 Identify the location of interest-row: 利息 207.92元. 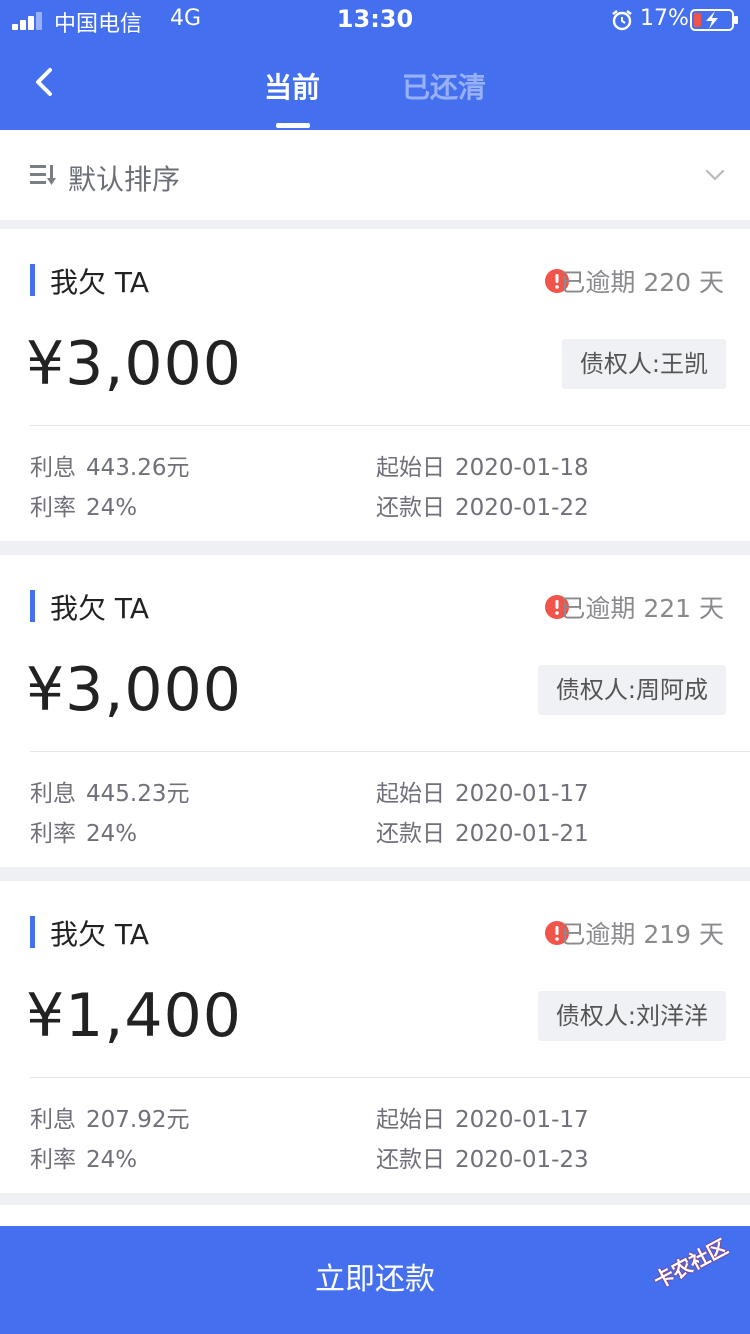
(109, 1117).